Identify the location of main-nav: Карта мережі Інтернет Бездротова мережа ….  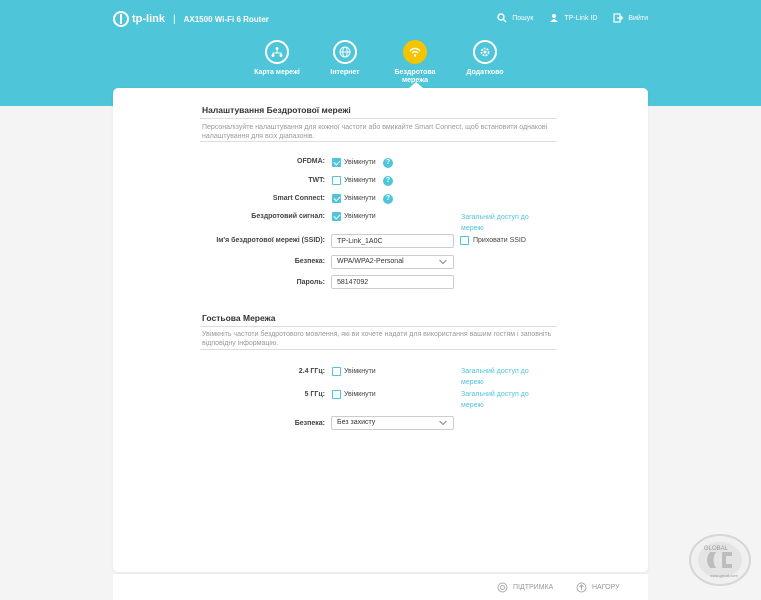
(380, 65).